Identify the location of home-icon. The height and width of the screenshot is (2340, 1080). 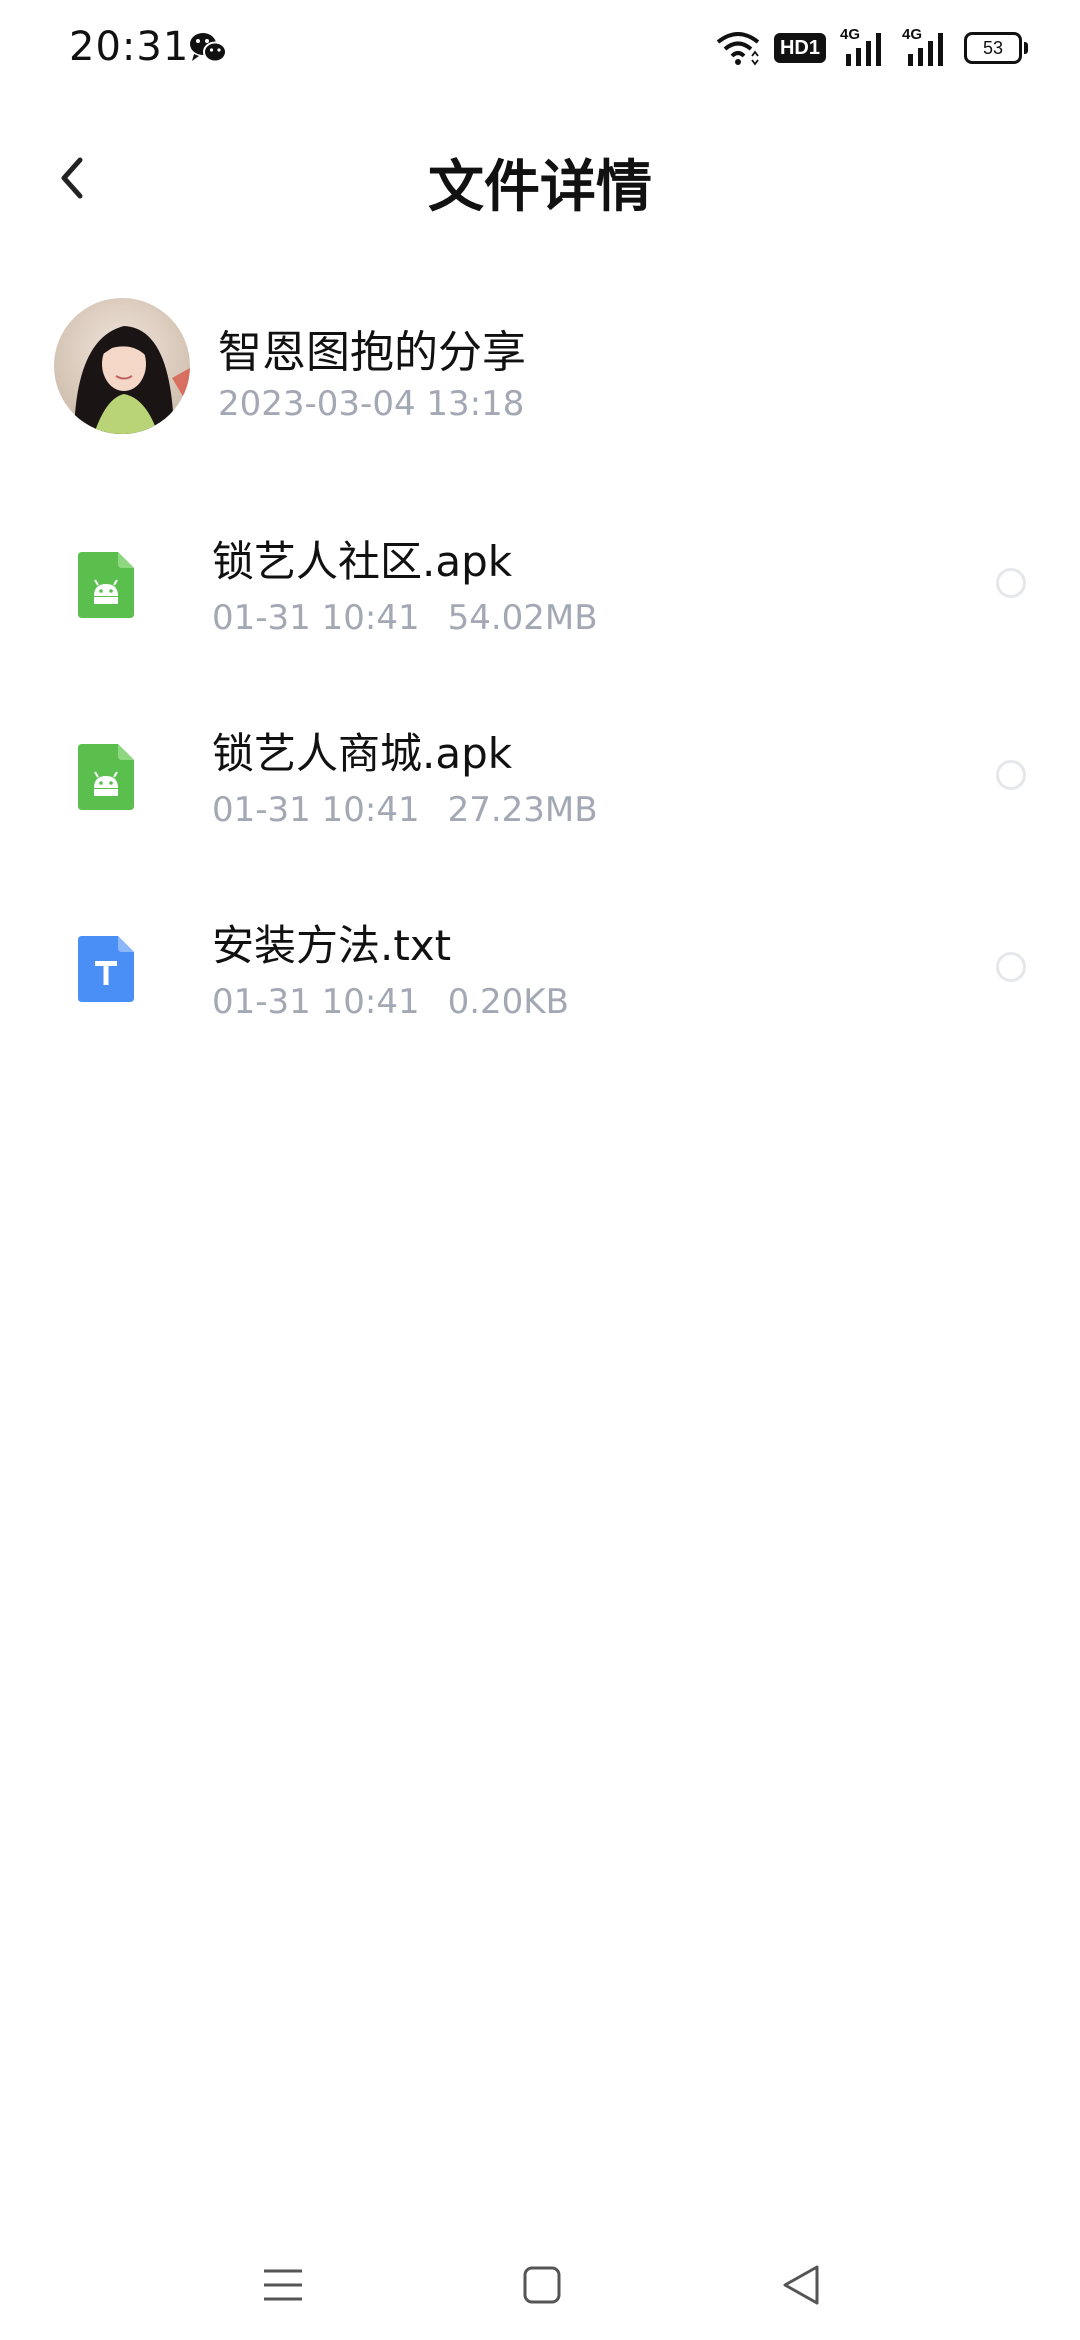
(542, 2285).